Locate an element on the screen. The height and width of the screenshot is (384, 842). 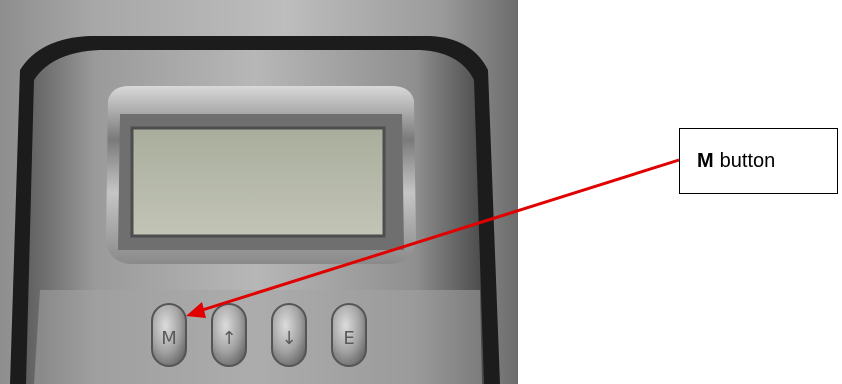
lower-panel is located at coordinates (258, 337).